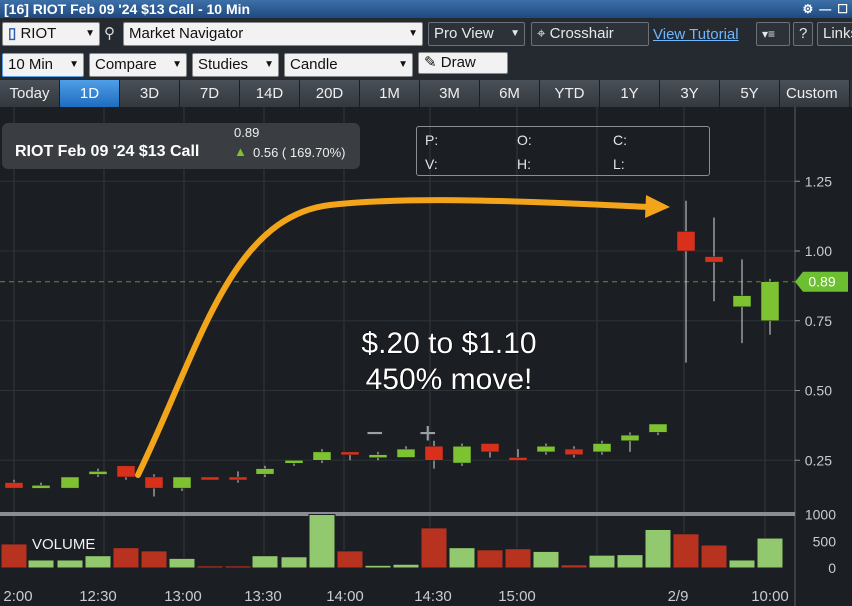 Image resolution: width=852 pixels, height=606 pixels. What do you see at coordinates (375, 434) in the screenshot?
I see `zoom-out-button: −` at bounding box center [375, 434].